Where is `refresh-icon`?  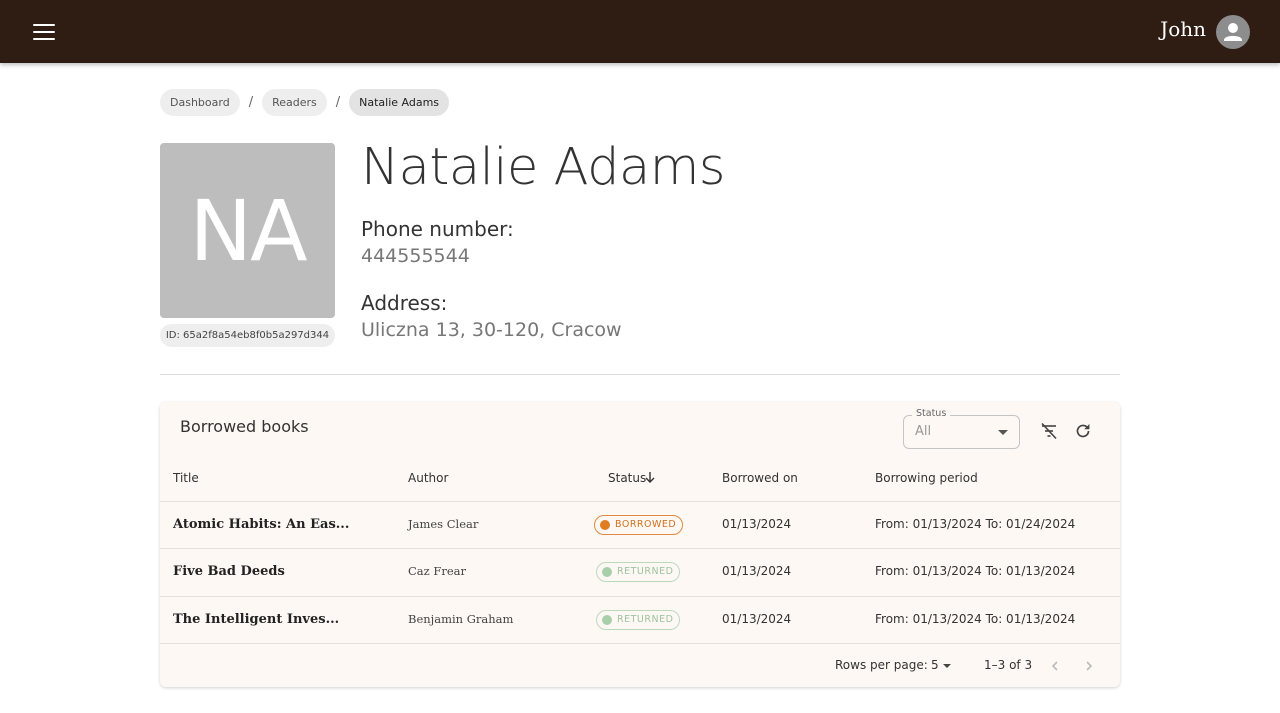 refresh-icon is located at coordinates (1083, 431).